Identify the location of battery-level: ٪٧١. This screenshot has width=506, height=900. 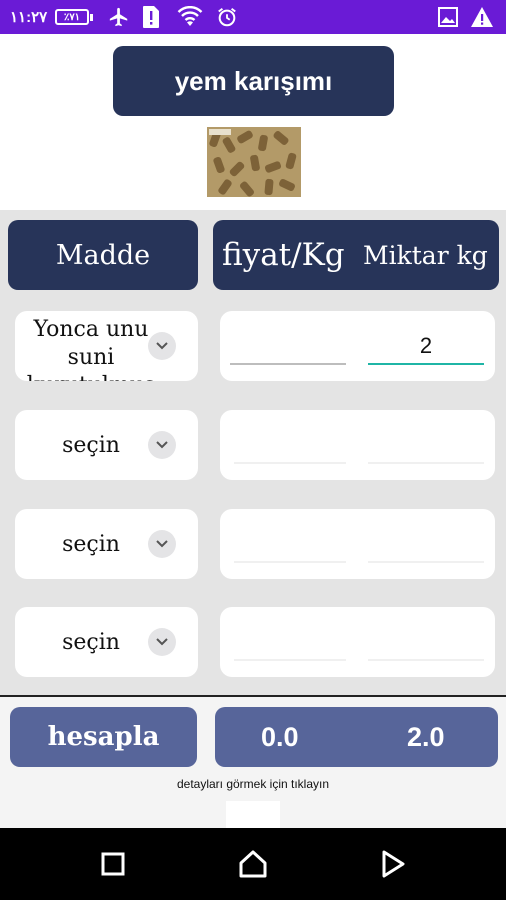
(72, 17).